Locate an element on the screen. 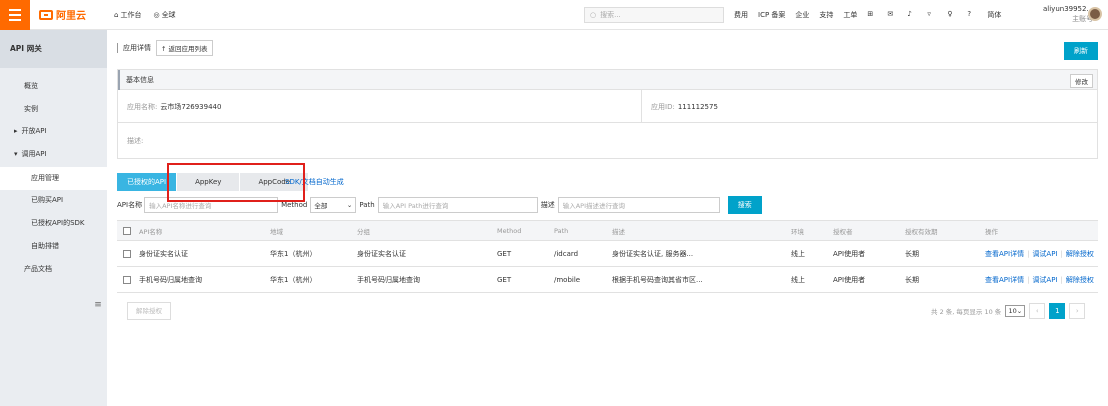  sidebar-item-call-api: ▾ 调用API is located at coordinates (53, 154).